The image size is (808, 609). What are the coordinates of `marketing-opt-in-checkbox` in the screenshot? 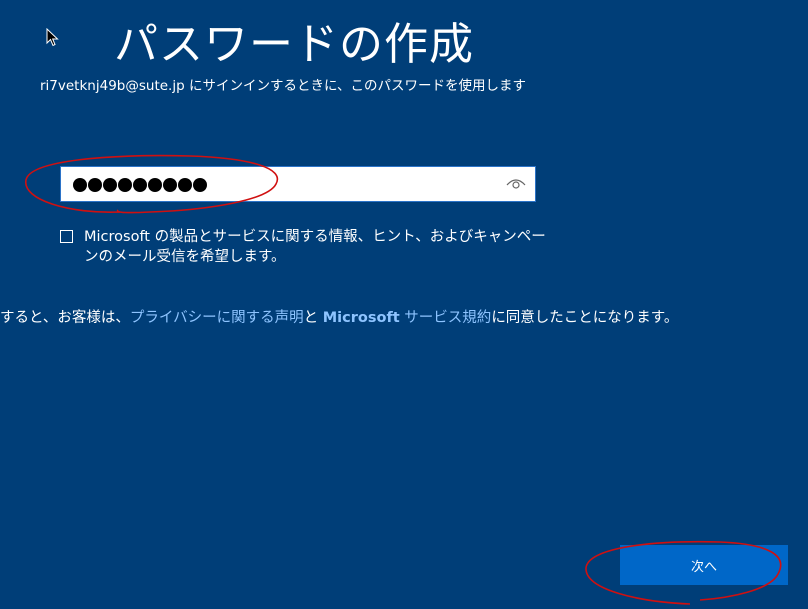 It's located at (66, 236).